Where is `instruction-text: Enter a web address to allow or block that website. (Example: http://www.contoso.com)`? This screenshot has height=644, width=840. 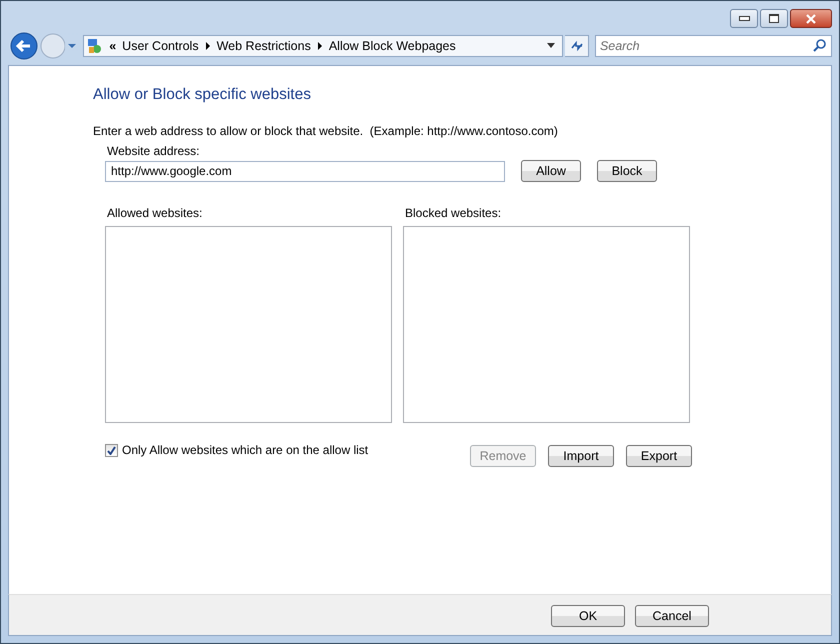
instruction-text: Enter a web address to allow or block that website. (Example: http://www.contoso.com) is located at coordinates (326, 131).